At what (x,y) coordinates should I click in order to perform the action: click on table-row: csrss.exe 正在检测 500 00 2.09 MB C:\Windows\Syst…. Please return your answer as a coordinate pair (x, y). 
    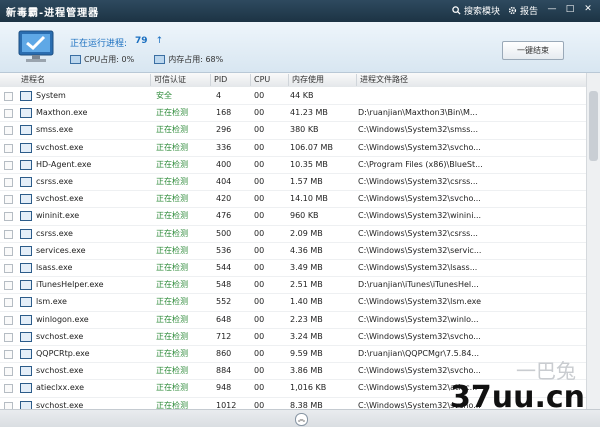
    Looking at the image, I should click on (293, 234).